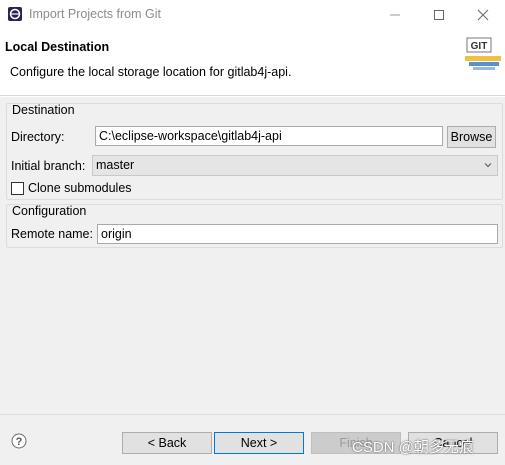 This screenshot has height=465, width=505. I want to click on title-bar: Import Projects from Git, so click(252, 14).